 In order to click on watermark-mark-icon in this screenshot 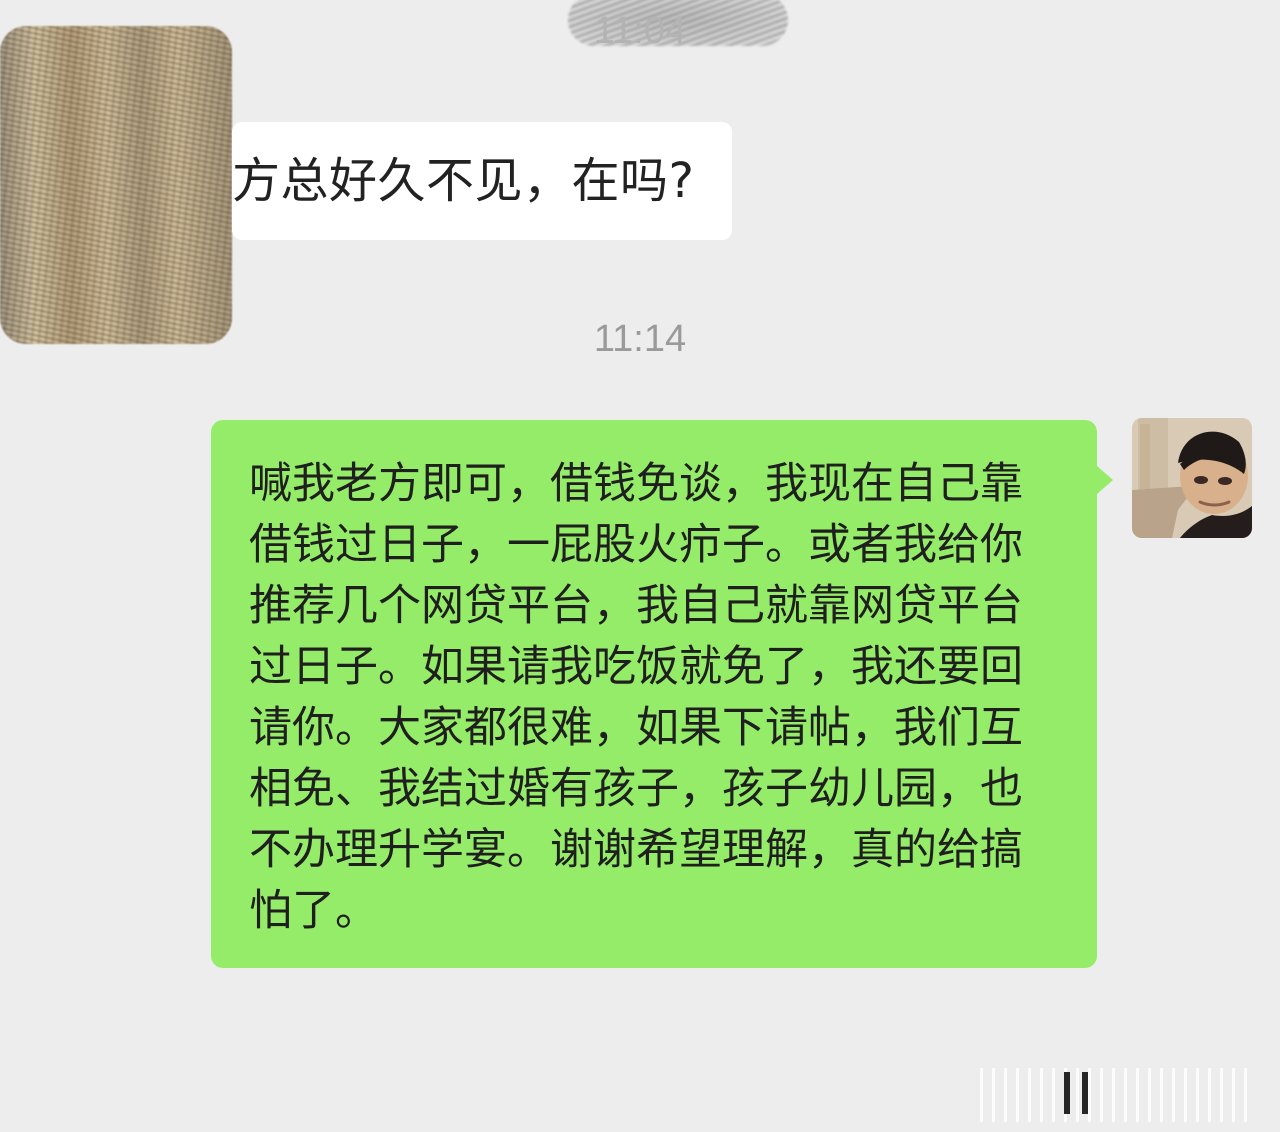, I will do `click(1076, 1093)`.